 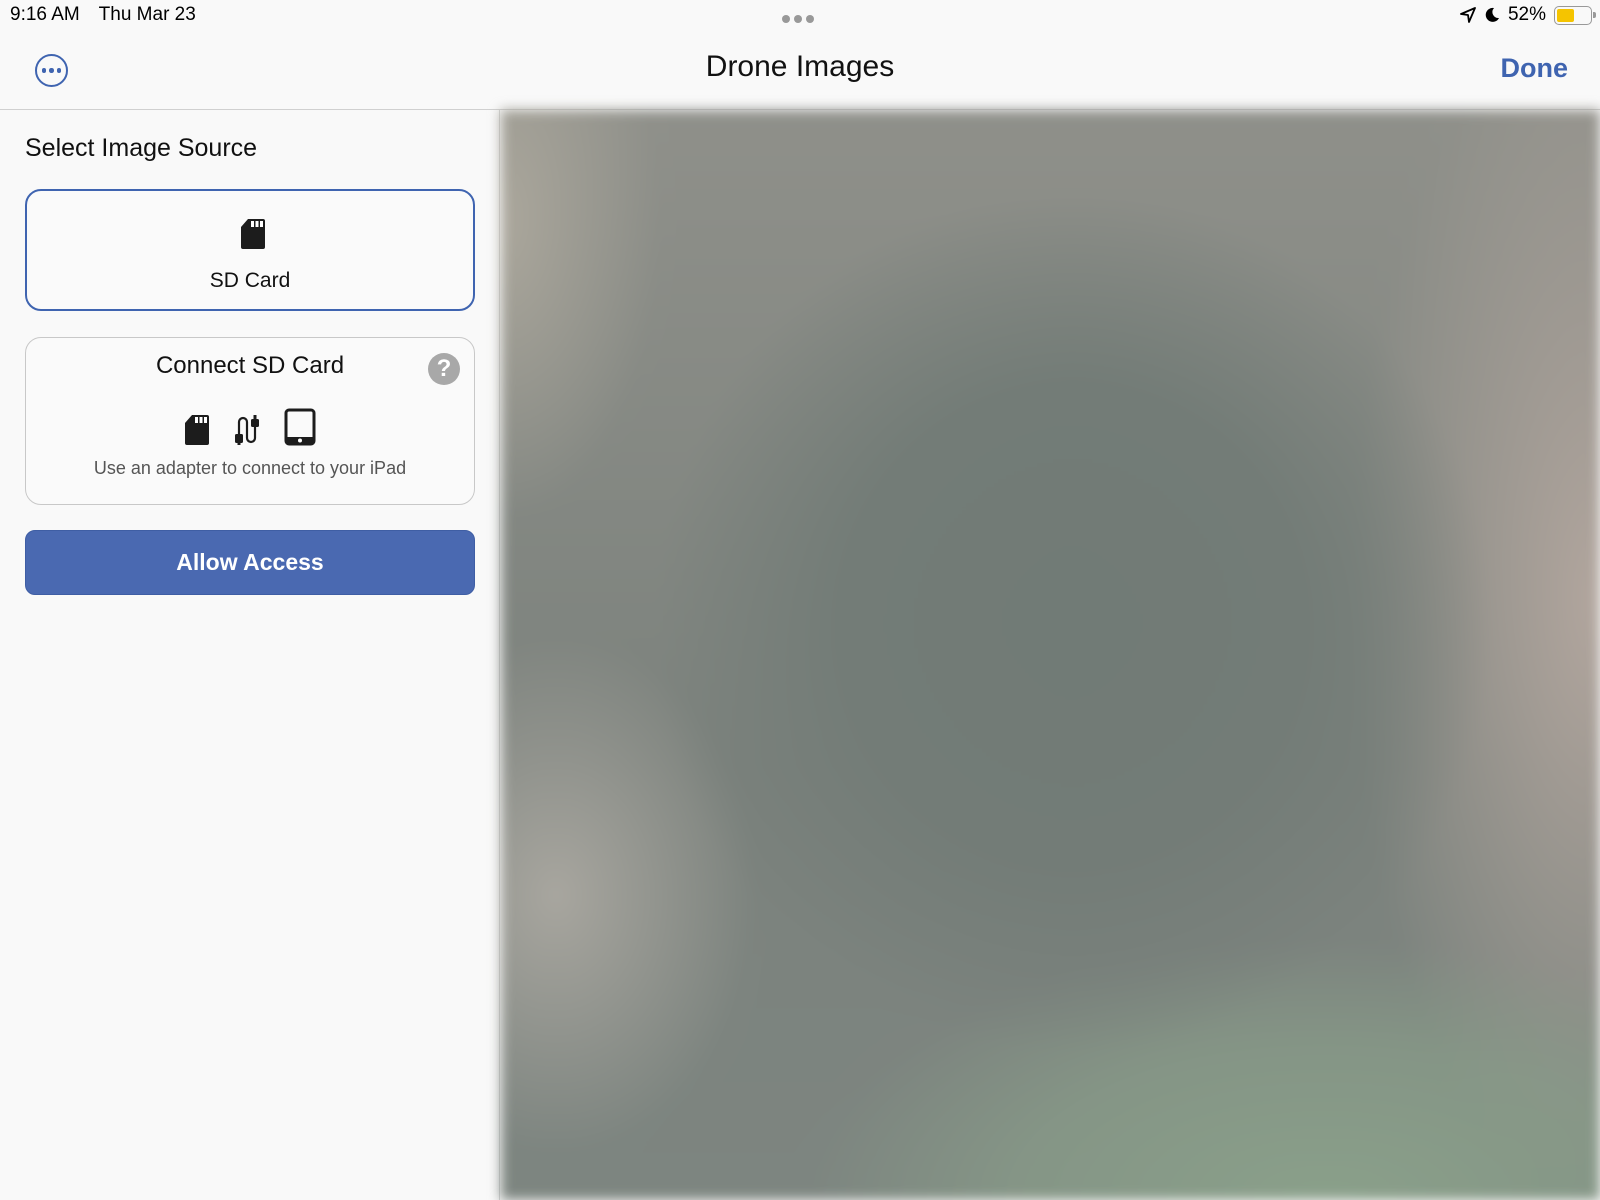 I want to click on question-circle-icon: ?, so click(x=444, y=369).